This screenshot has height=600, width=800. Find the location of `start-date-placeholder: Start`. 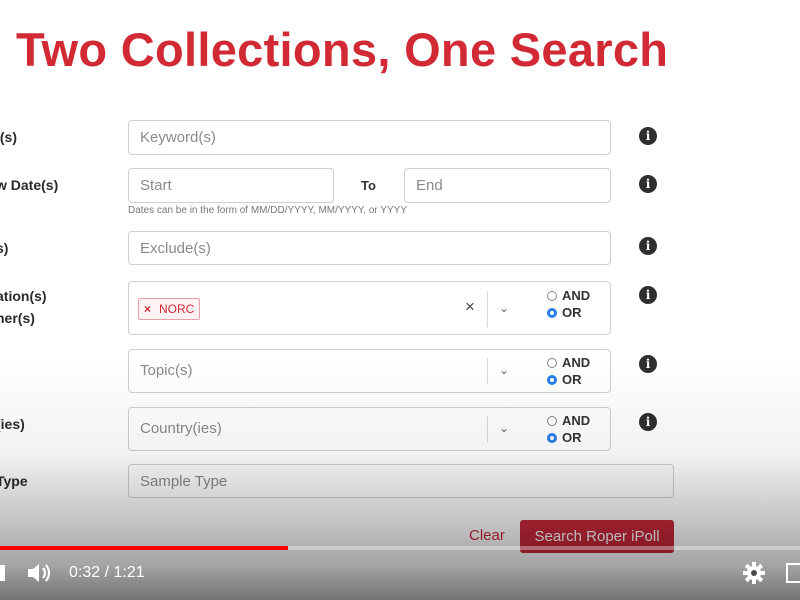

start-date-placeholder: Start is located at coordinates (156, 185).